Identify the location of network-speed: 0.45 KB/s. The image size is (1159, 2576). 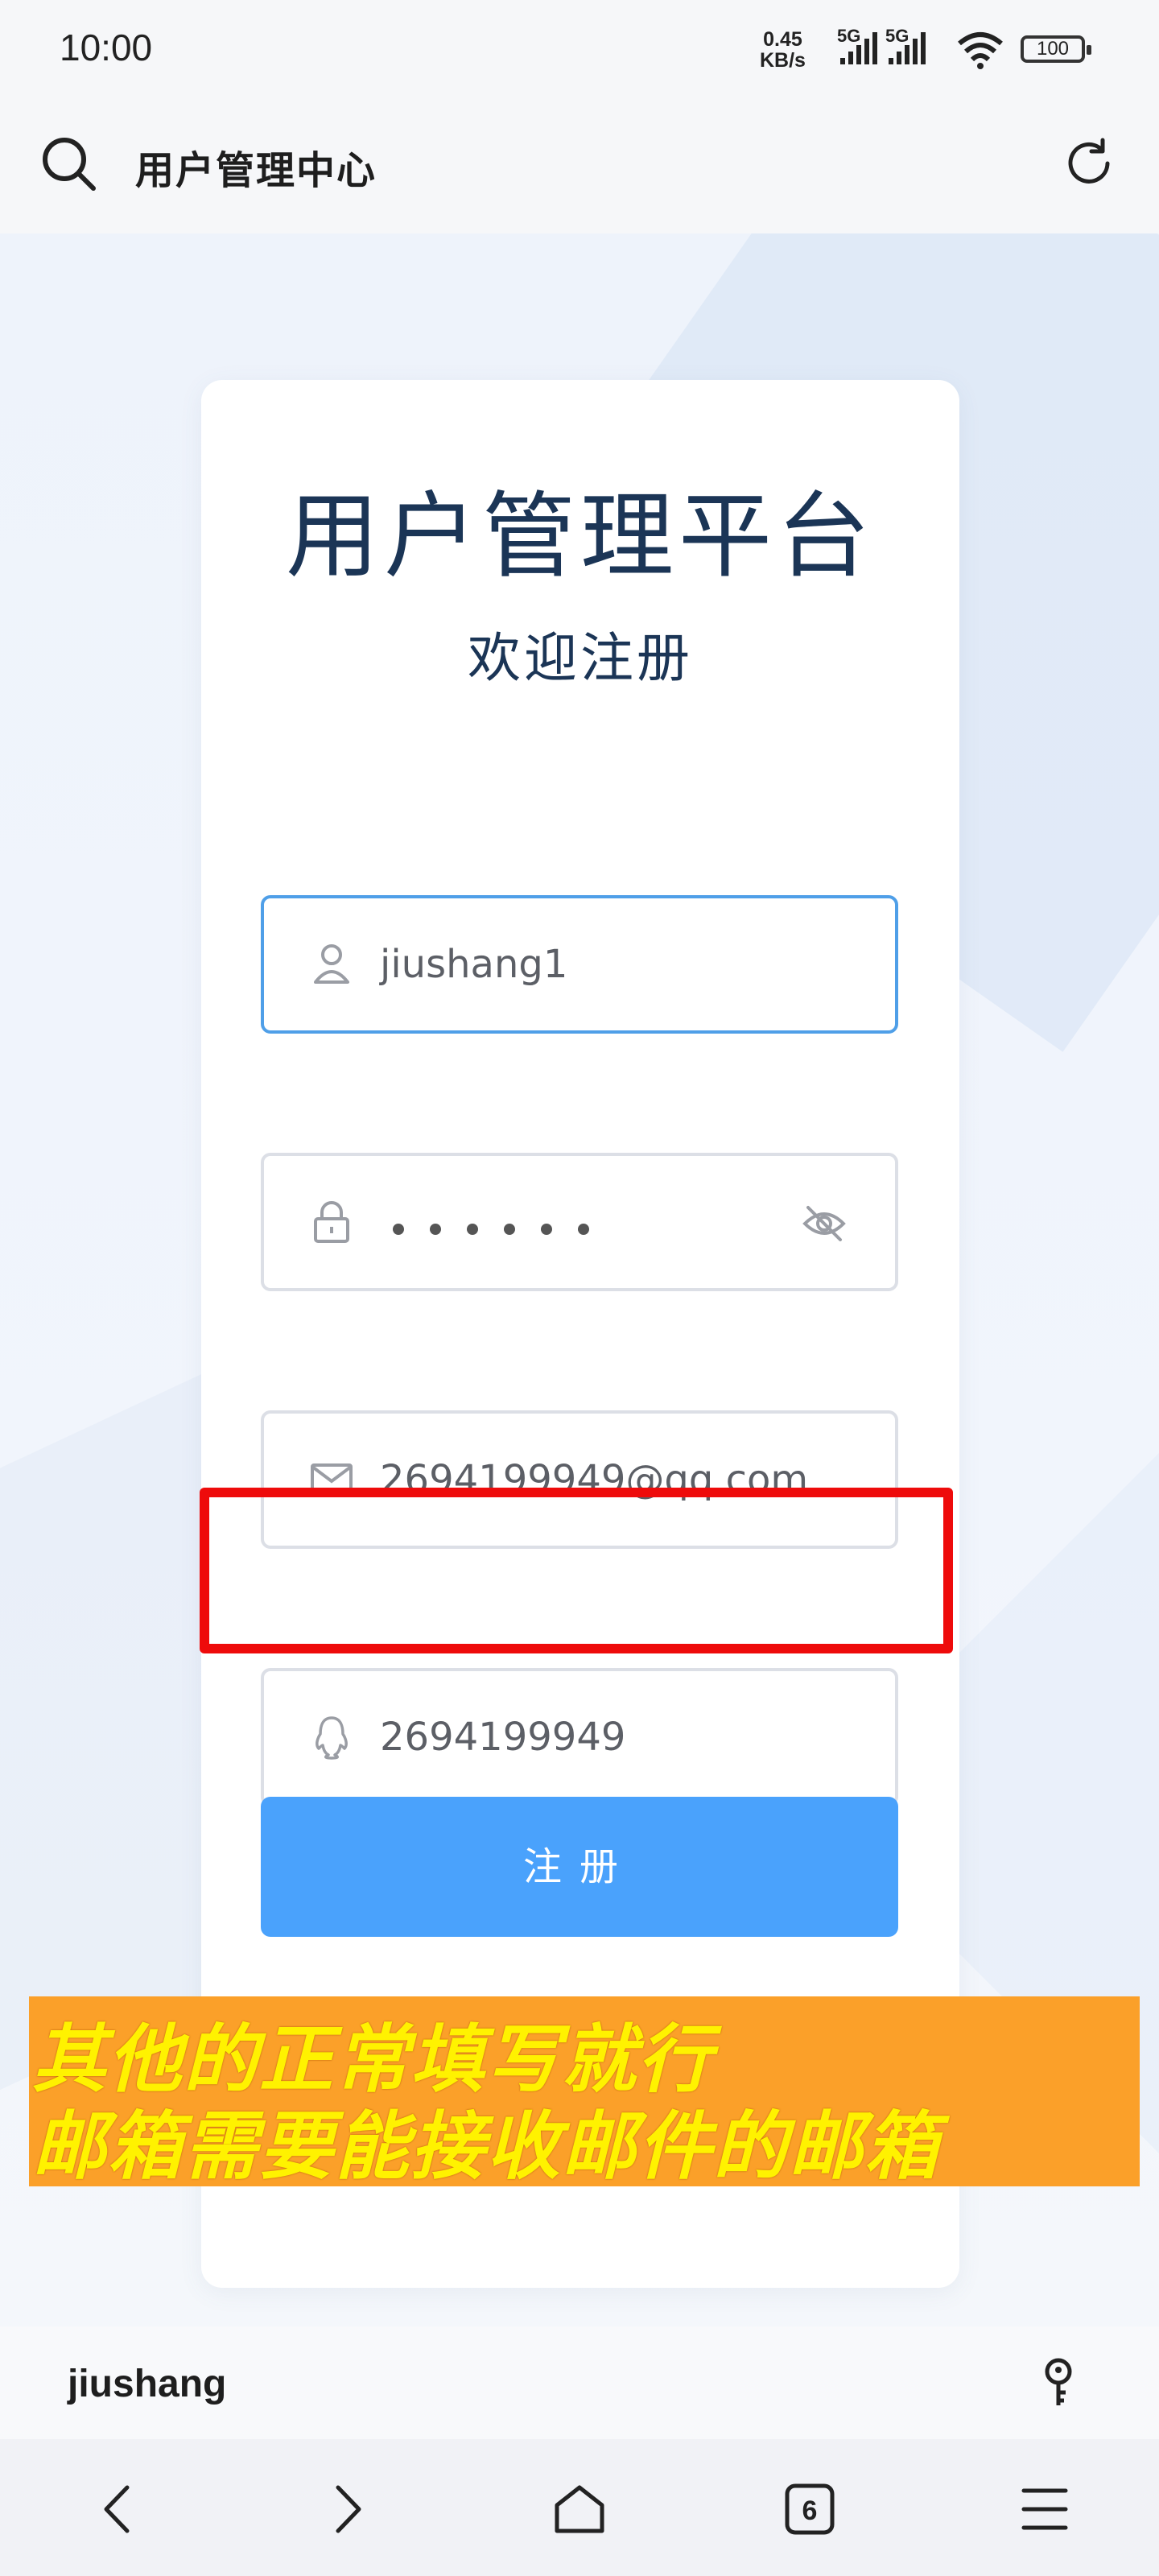
(783, 50).